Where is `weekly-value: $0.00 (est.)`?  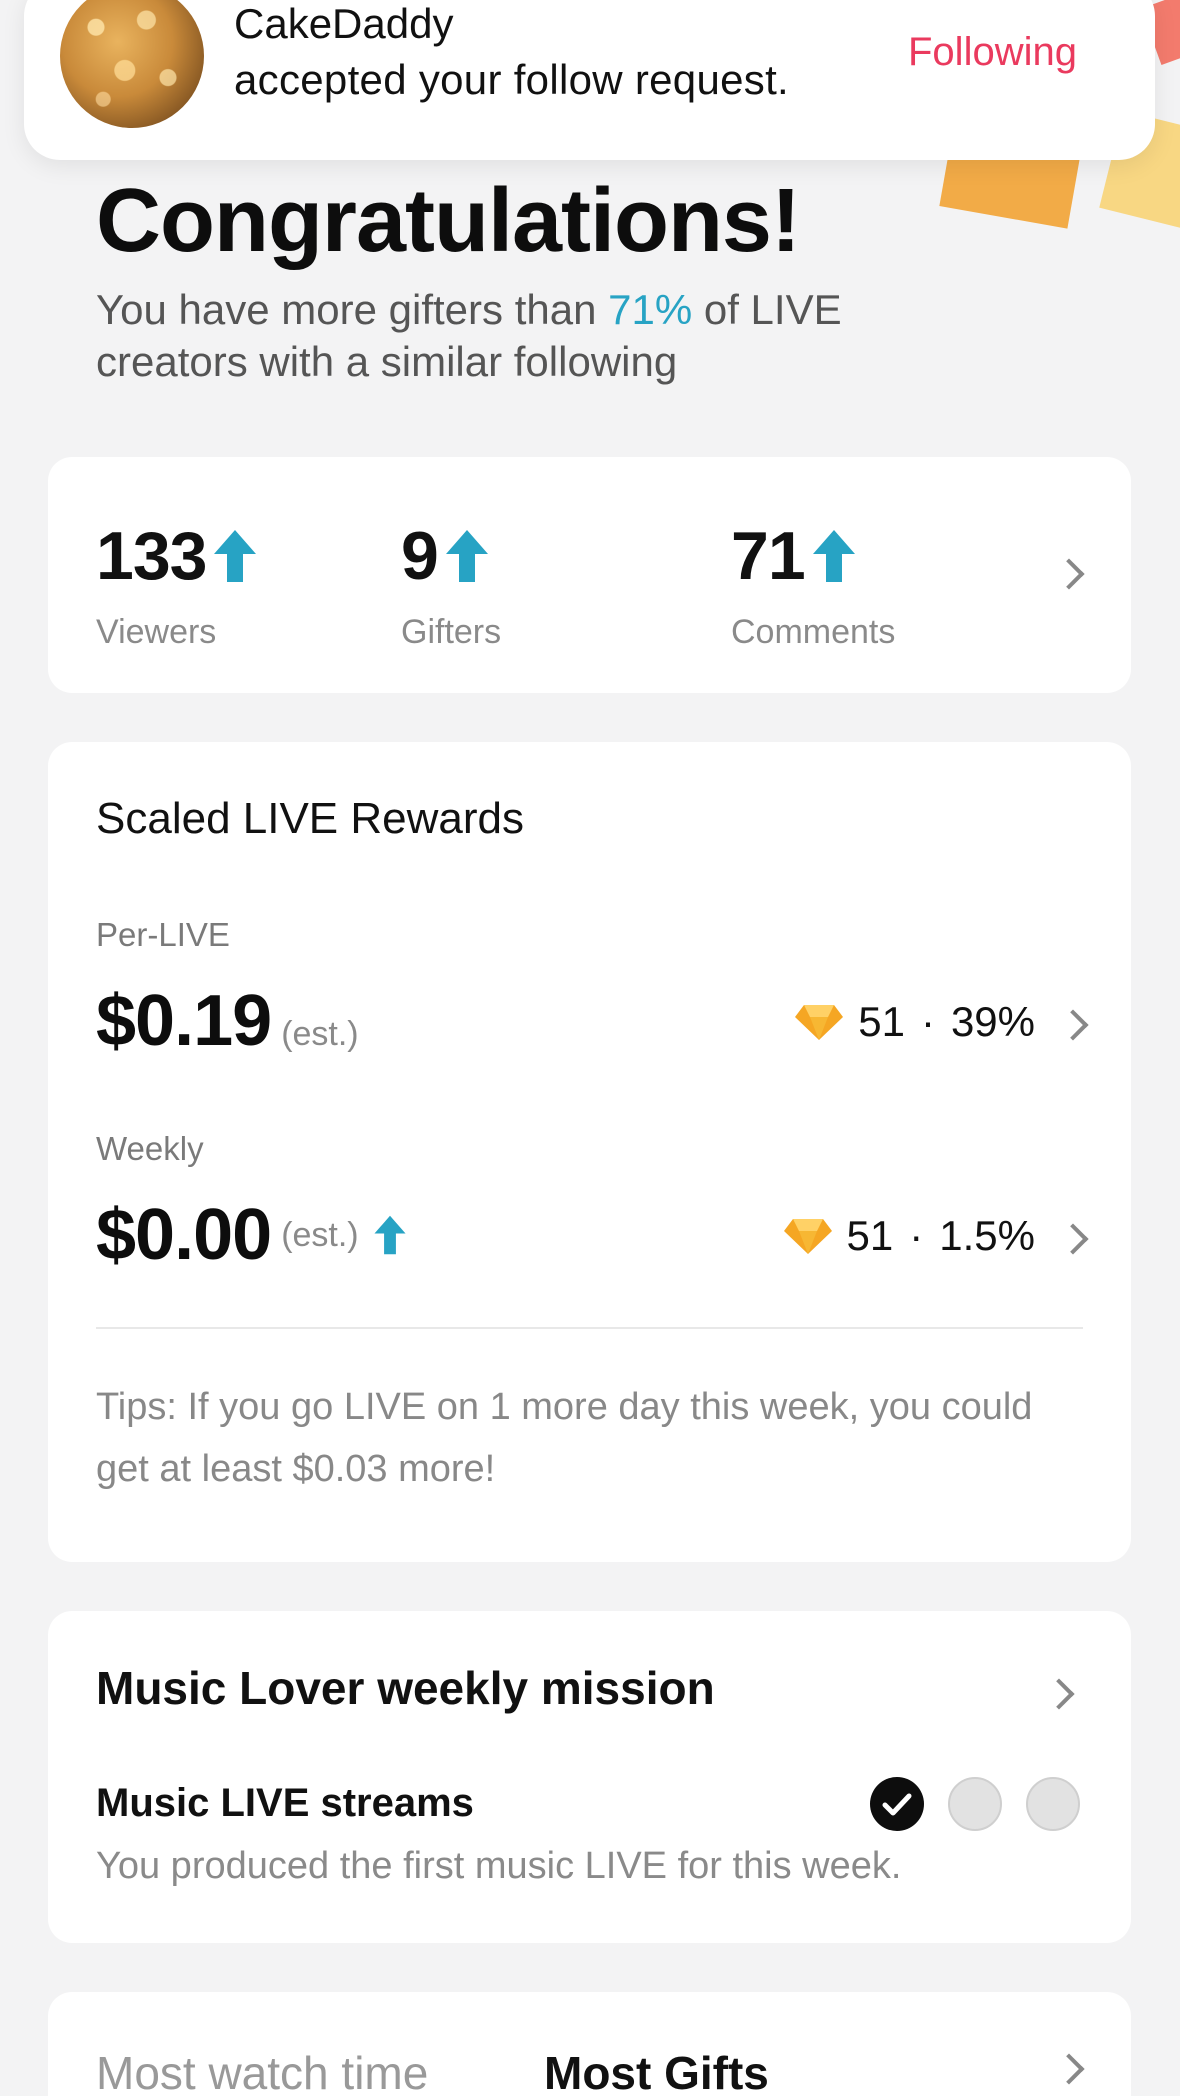 weekly-value: $0.00 (est.) is located at coordinates (251, 1235).